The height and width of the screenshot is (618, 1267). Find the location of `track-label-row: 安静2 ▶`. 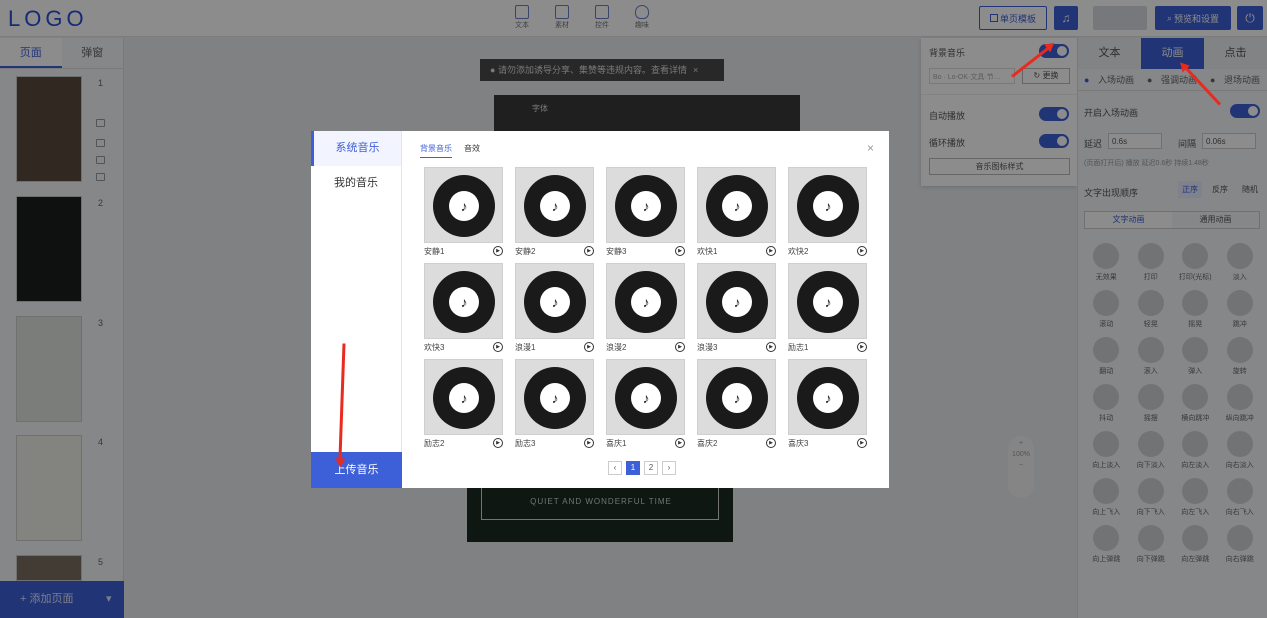

track-label-row: 安静2 ▶ is located at coordinates (554, 251).